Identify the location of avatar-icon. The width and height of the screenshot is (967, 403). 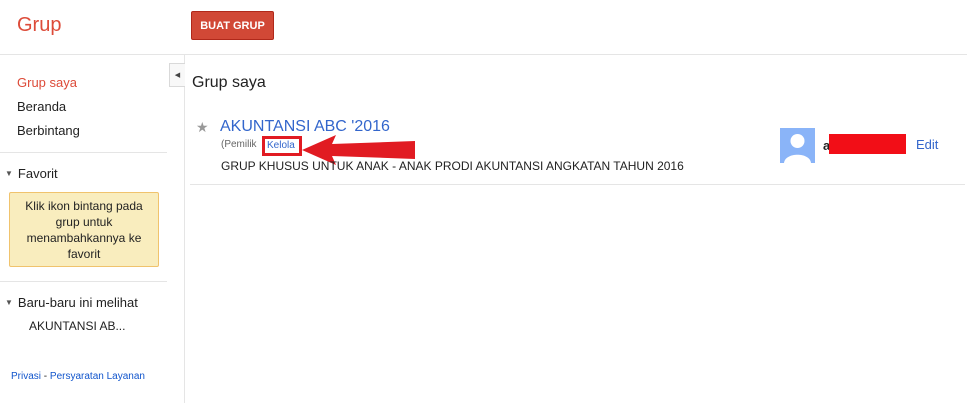
(797, 145).